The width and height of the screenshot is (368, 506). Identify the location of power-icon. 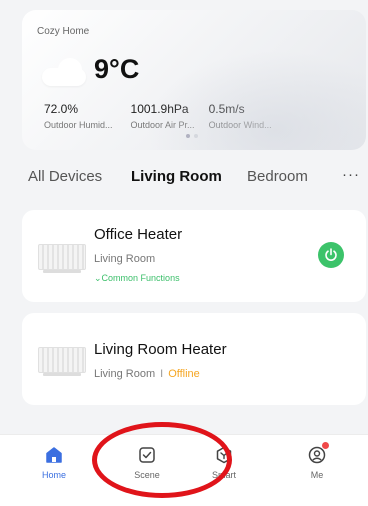
(331, 254).